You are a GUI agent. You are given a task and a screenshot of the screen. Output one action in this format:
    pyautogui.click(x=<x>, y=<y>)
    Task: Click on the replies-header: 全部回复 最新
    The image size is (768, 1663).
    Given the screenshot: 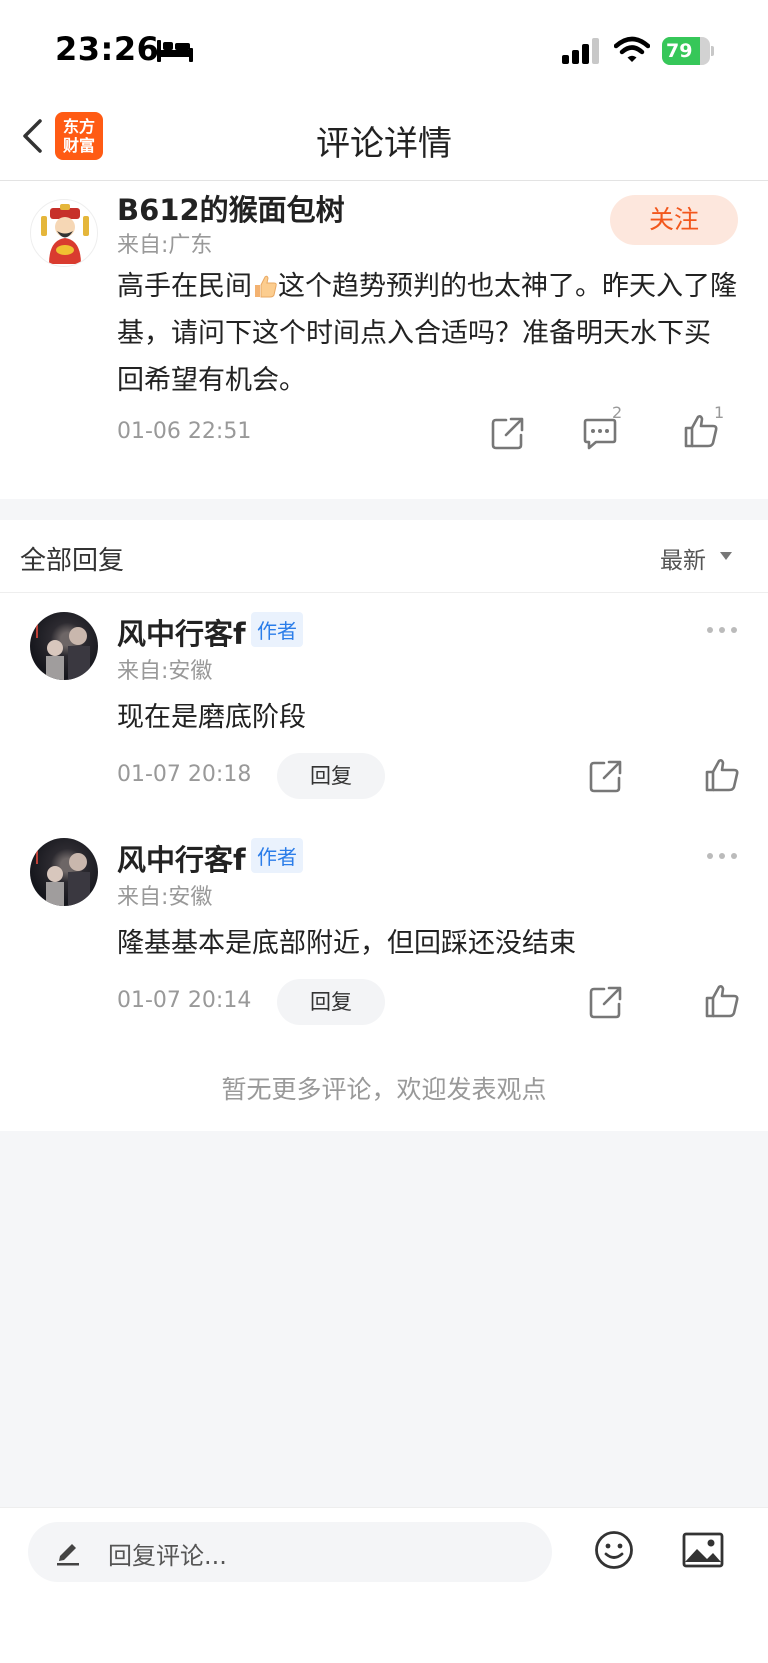 What is the action you would take?
    pyautogui.click(x=384, y=556)
    